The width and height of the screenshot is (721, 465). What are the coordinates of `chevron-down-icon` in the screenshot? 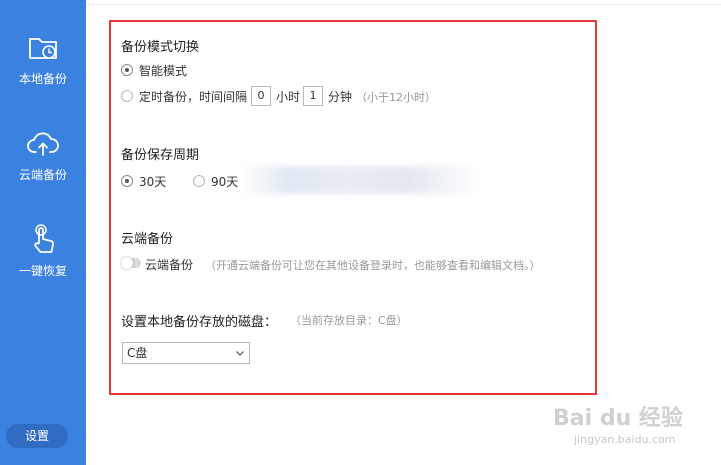 It's located at (240, 353).